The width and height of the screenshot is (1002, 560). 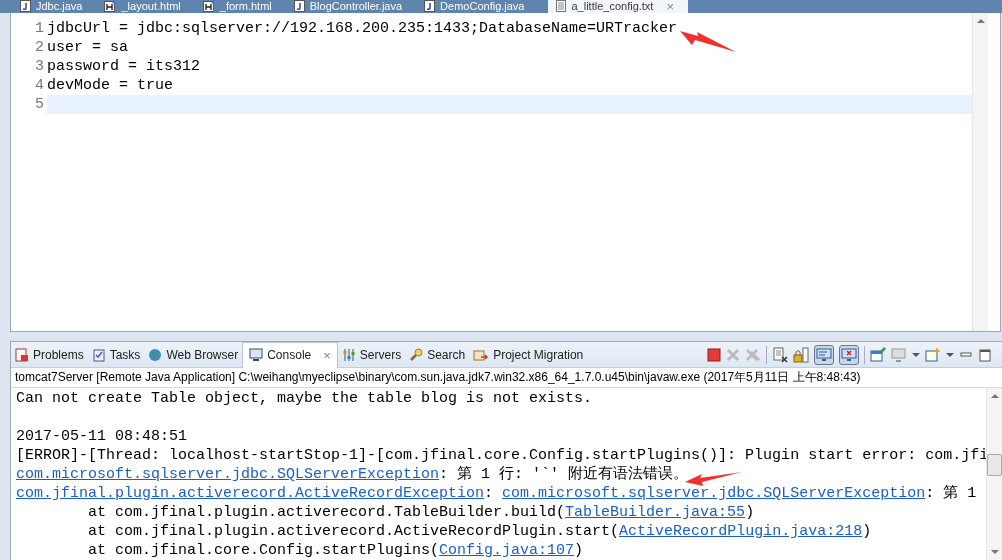 I want to click on console-text: : 第 1 行: '`' 附近有语法错误。, so click(x=564, y=474).